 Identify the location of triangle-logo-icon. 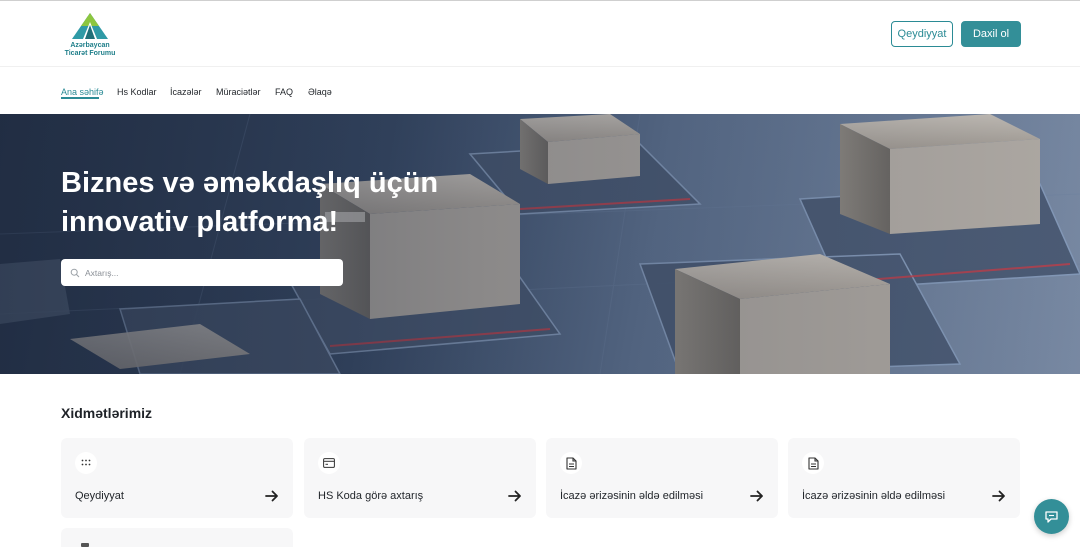
(90, 26).